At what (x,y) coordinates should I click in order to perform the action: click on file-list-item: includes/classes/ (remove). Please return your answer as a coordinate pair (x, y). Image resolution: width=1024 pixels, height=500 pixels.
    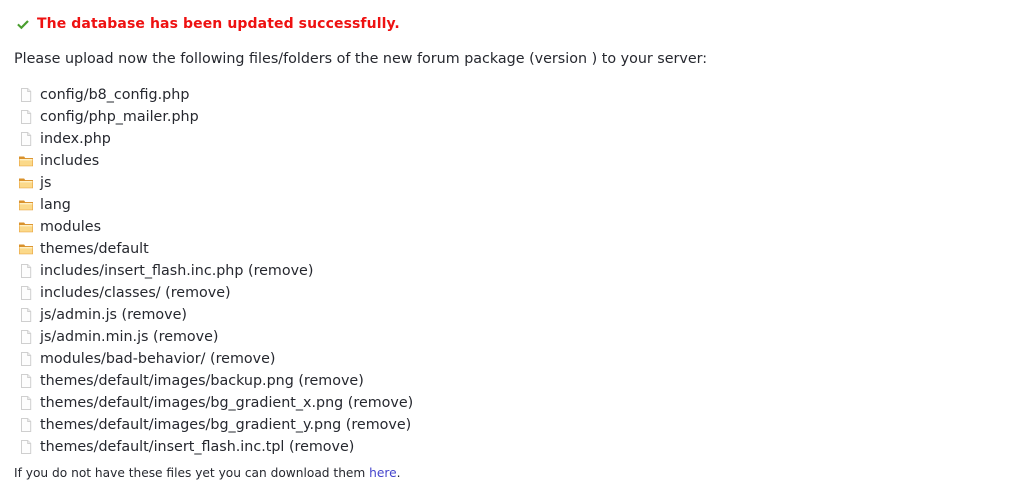
    Looking at the image, I should click on (215, 293).